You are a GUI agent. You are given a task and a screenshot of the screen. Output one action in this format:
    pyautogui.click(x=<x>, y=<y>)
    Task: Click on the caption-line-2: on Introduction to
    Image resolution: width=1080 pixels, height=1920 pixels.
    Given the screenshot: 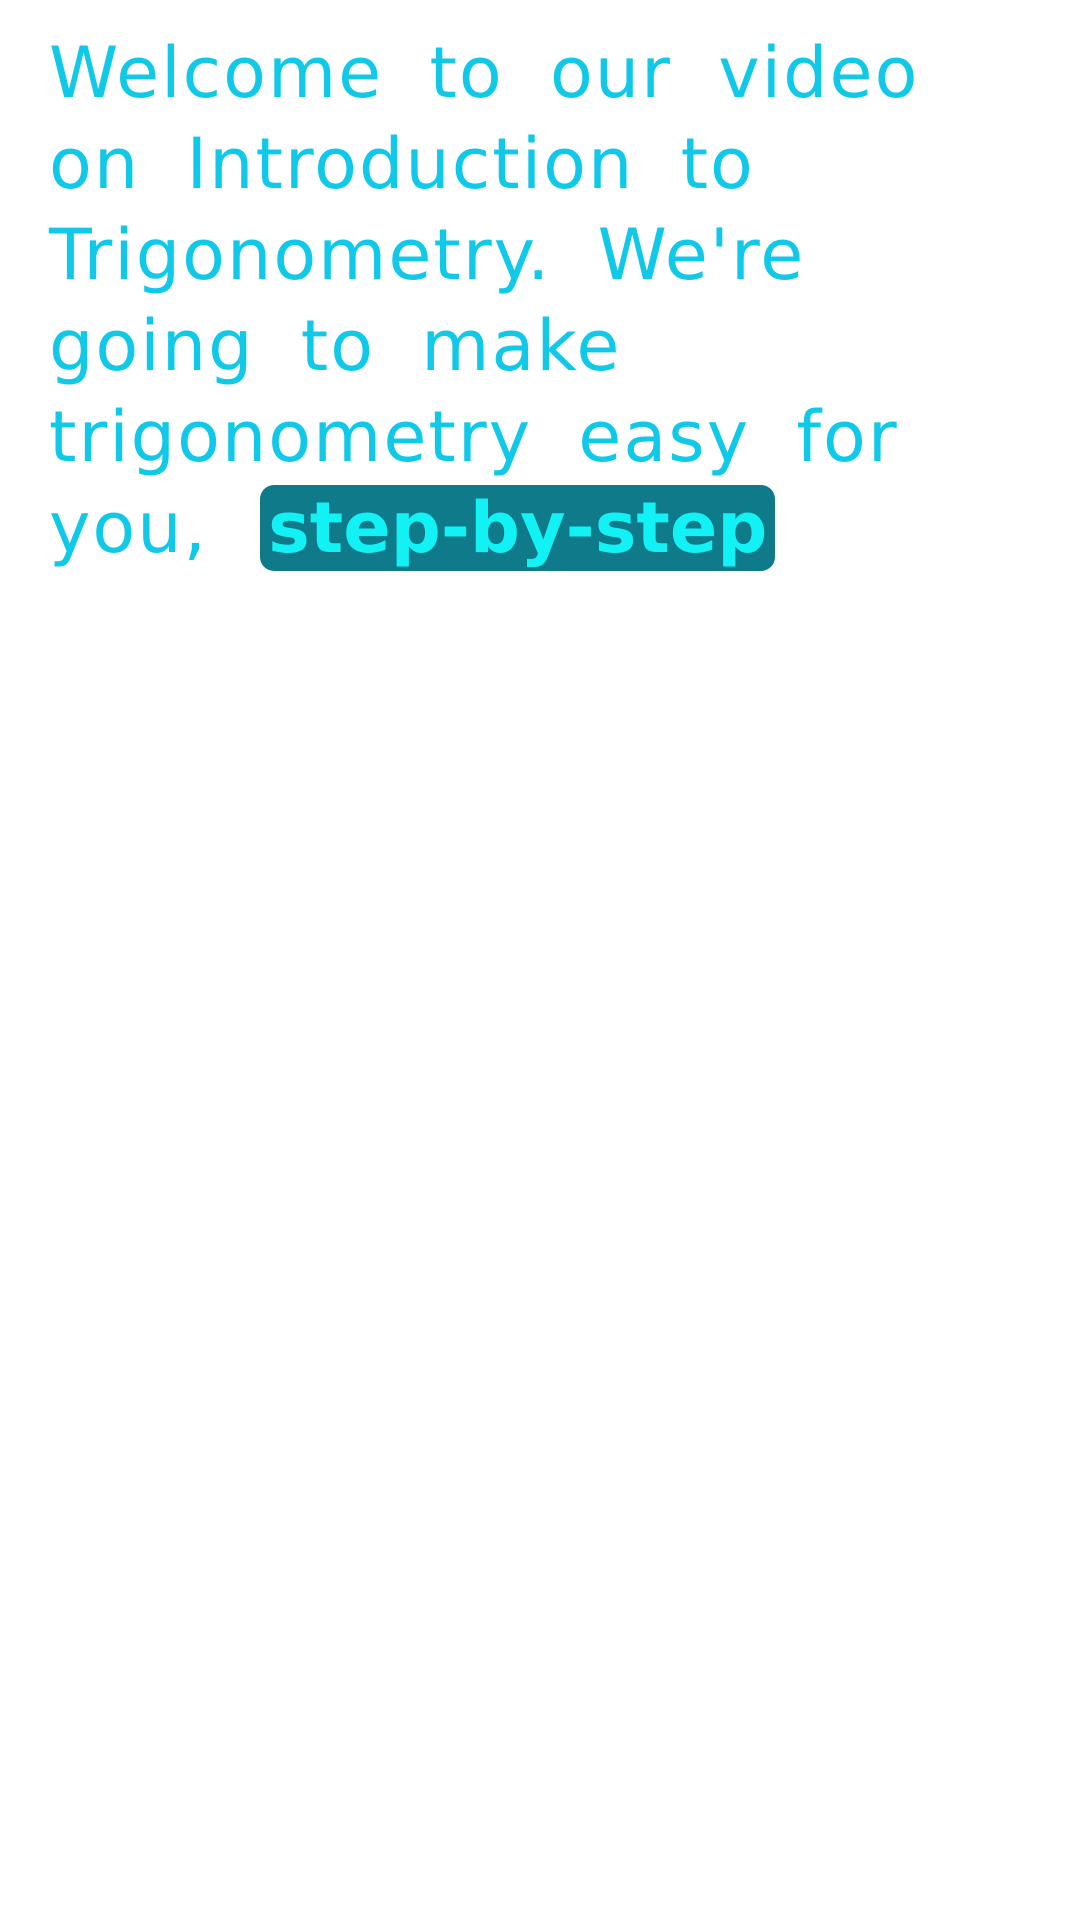 What is the action you would take?
    pyautogui.click(x=402, y=164)
    